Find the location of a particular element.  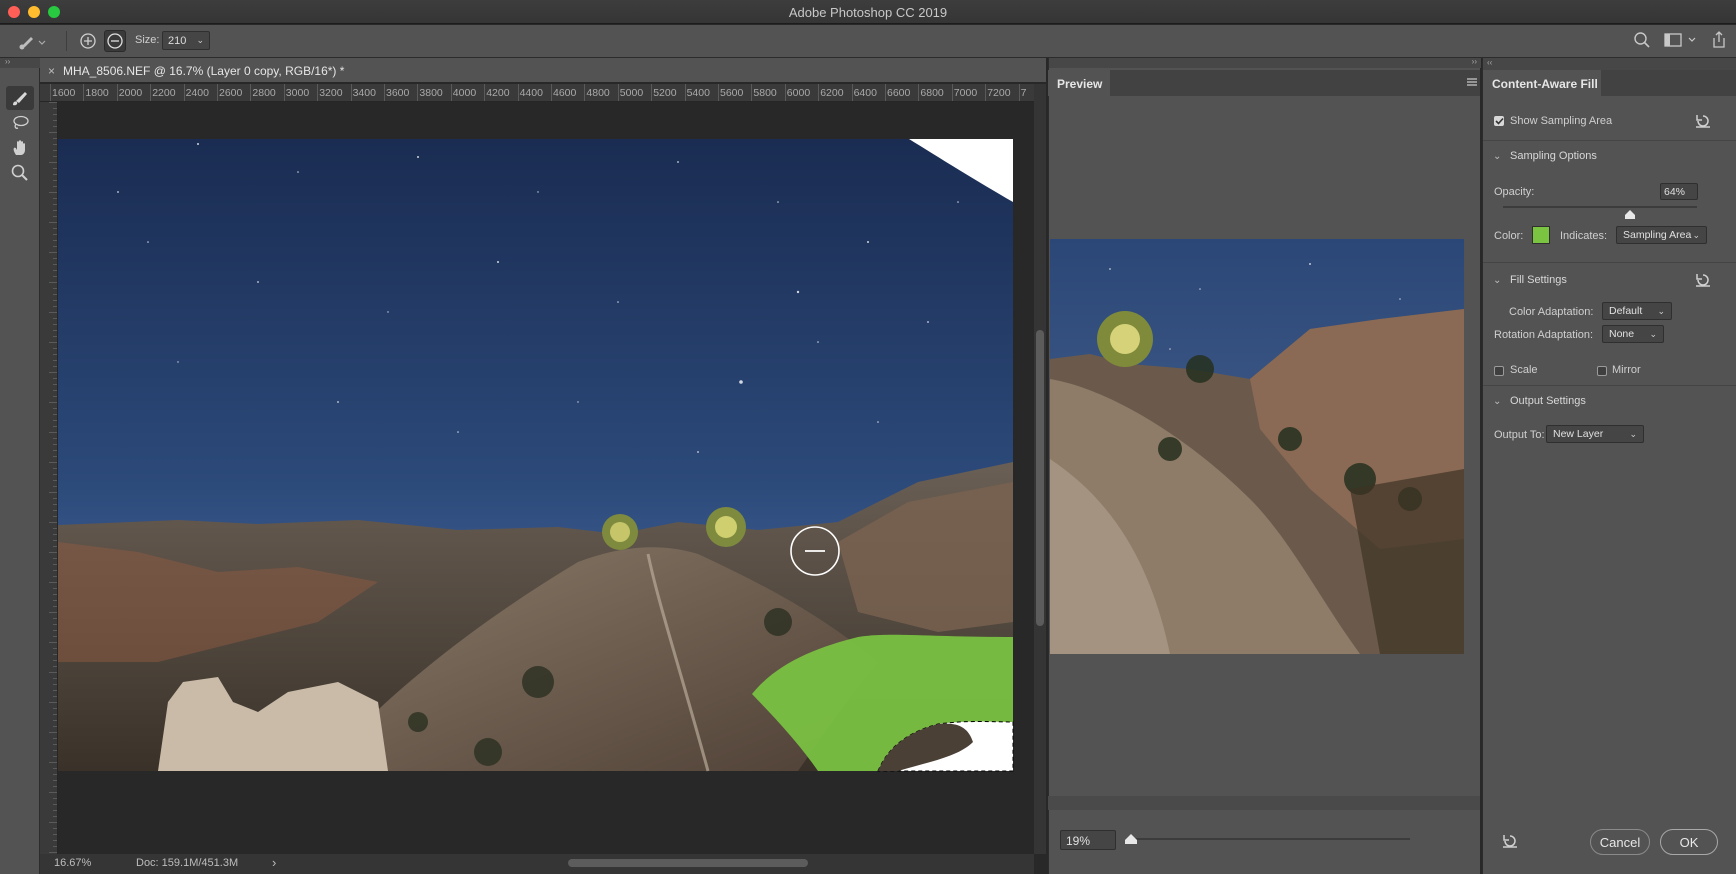

ruler-tick-label: 2400 is located at coordinates (197, 93).